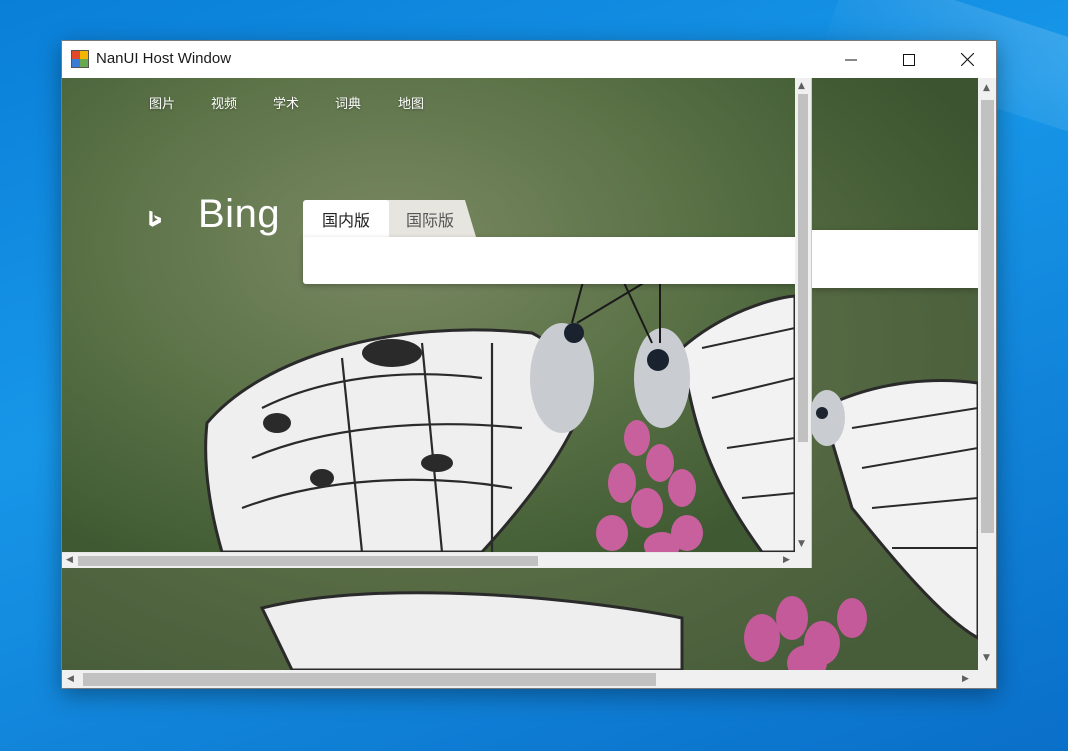 The height and width of the screenshot is (751, 1068). What do you see at coordinates (803, 268) in the screenshot?
I see `inner-vertical-scroll-thumb` at bounding box center [803, 268].